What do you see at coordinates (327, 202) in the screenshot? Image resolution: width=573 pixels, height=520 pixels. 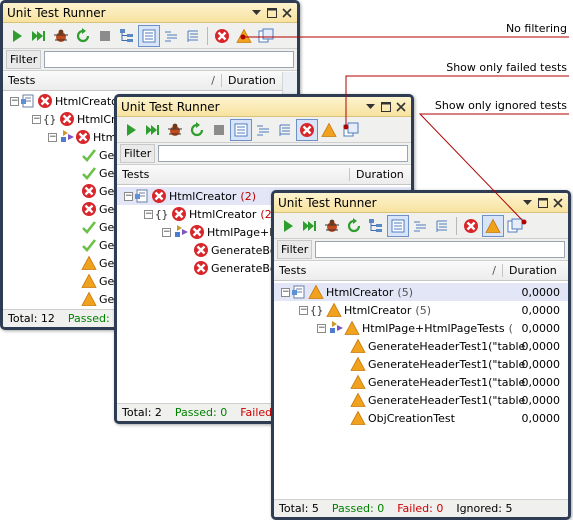 I see `window-3-title: Unit Test Runner` at bounding box center [327, 202].